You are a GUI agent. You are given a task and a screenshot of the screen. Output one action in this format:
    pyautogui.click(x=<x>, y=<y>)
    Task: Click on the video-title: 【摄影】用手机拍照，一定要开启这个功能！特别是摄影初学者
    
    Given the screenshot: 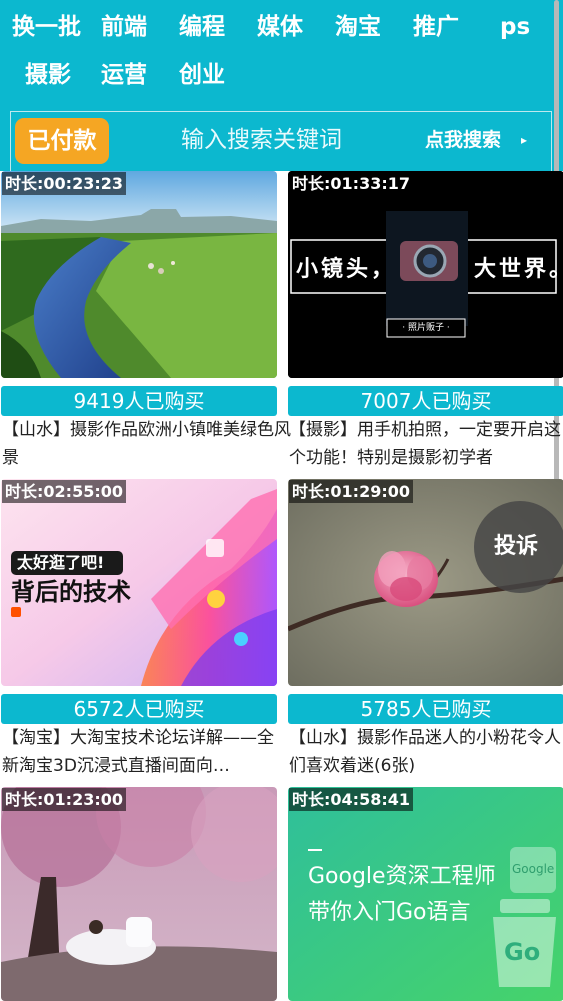 What is the action you would take?
    pyautogui.click(x=425, y=444)
    